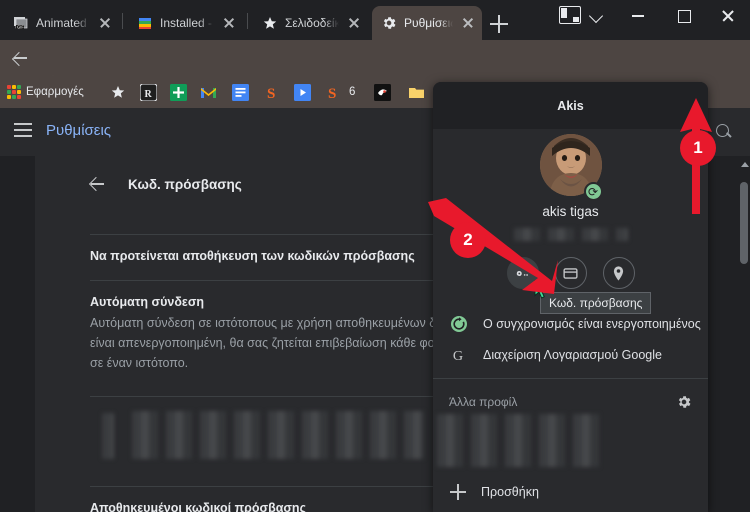  What do you see at coordinates (340, 92) in the screenshot?
I see `bookmark-item-skroutz-2: S 6` at bounding box center [340, 92].